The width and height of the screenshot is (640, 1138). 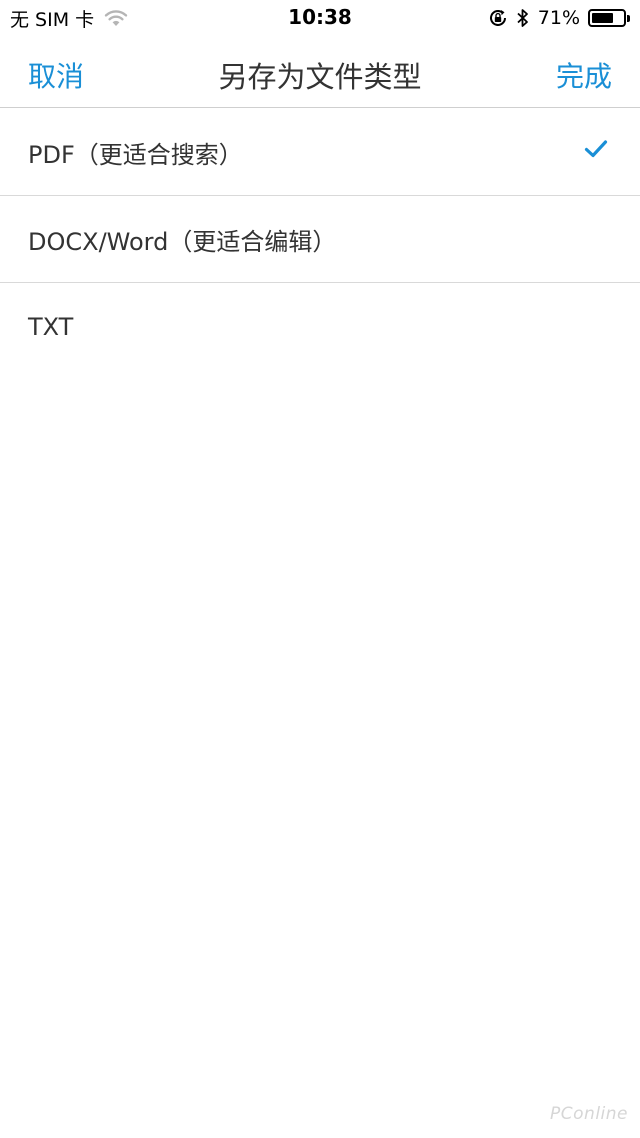 I want to click on battery-body, so click(x=607, y=18).